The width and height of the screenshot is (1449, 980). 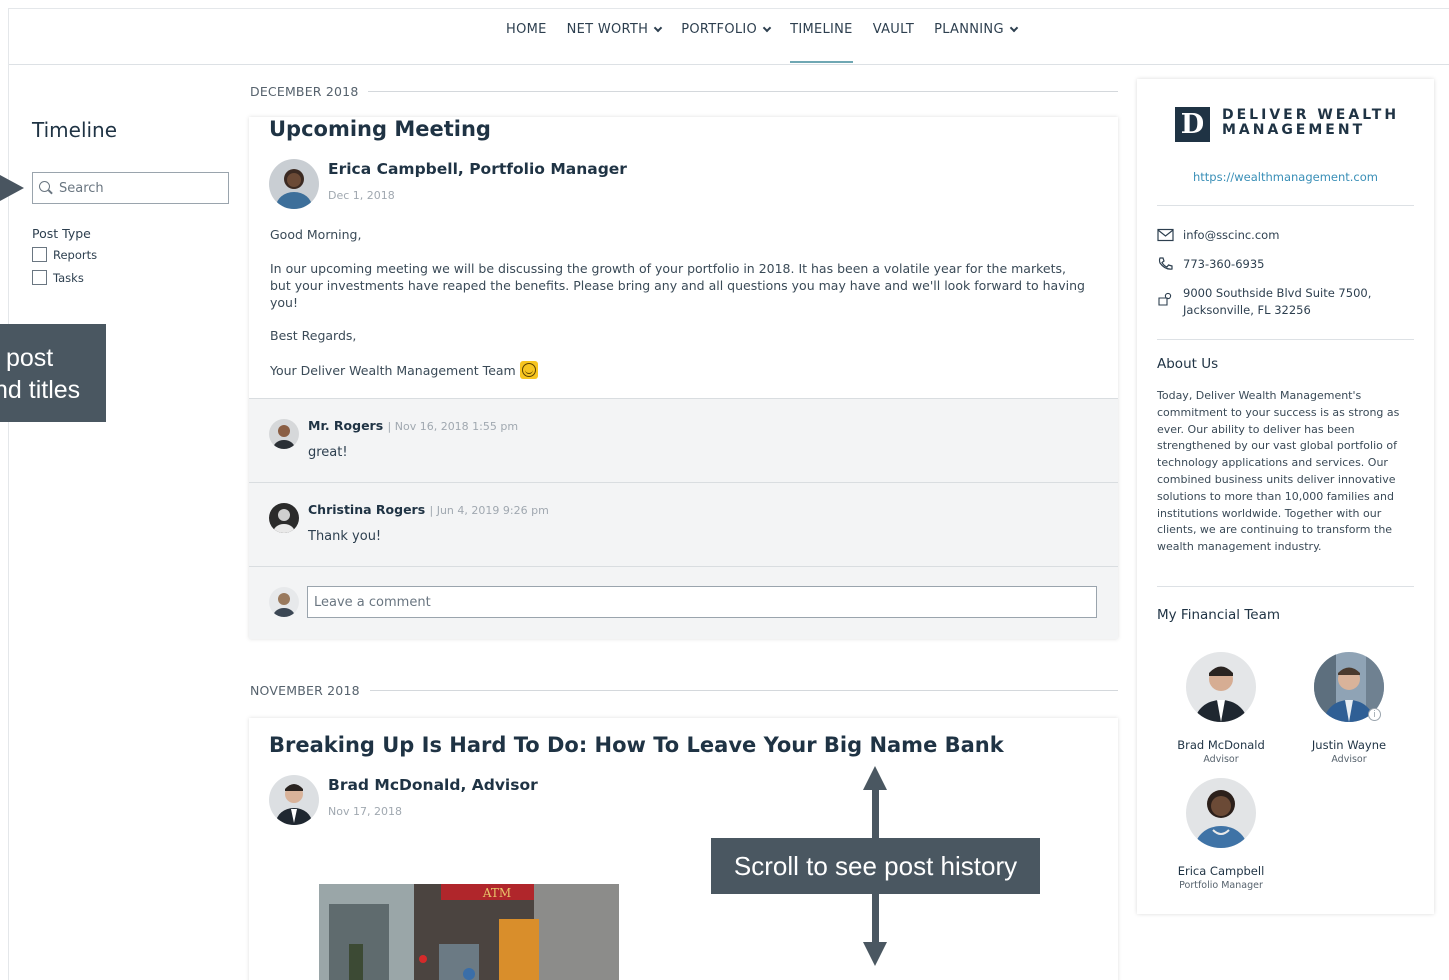 I want to click on team-heading: My Financial Team, so click(x=1219, y=615).